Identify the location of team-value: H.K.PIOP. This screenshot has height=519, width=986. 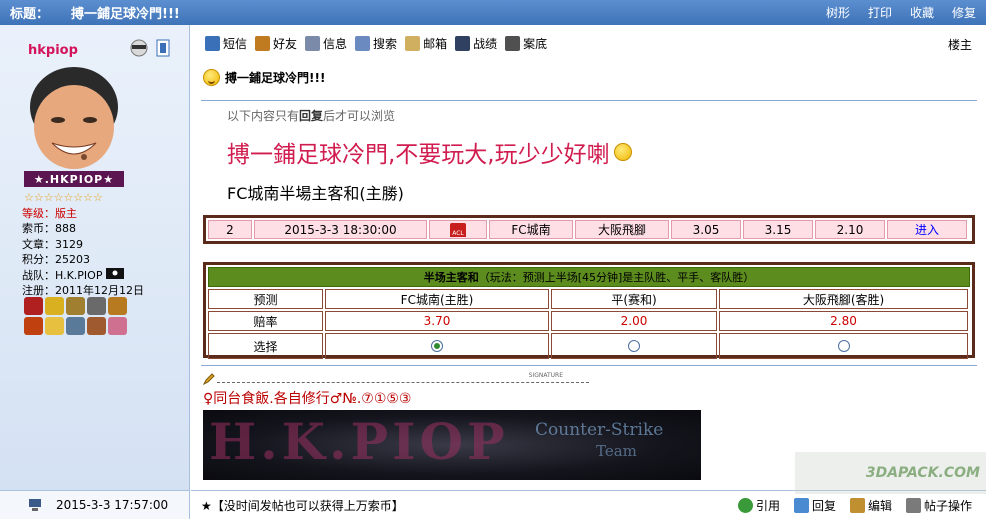
(78, 275).